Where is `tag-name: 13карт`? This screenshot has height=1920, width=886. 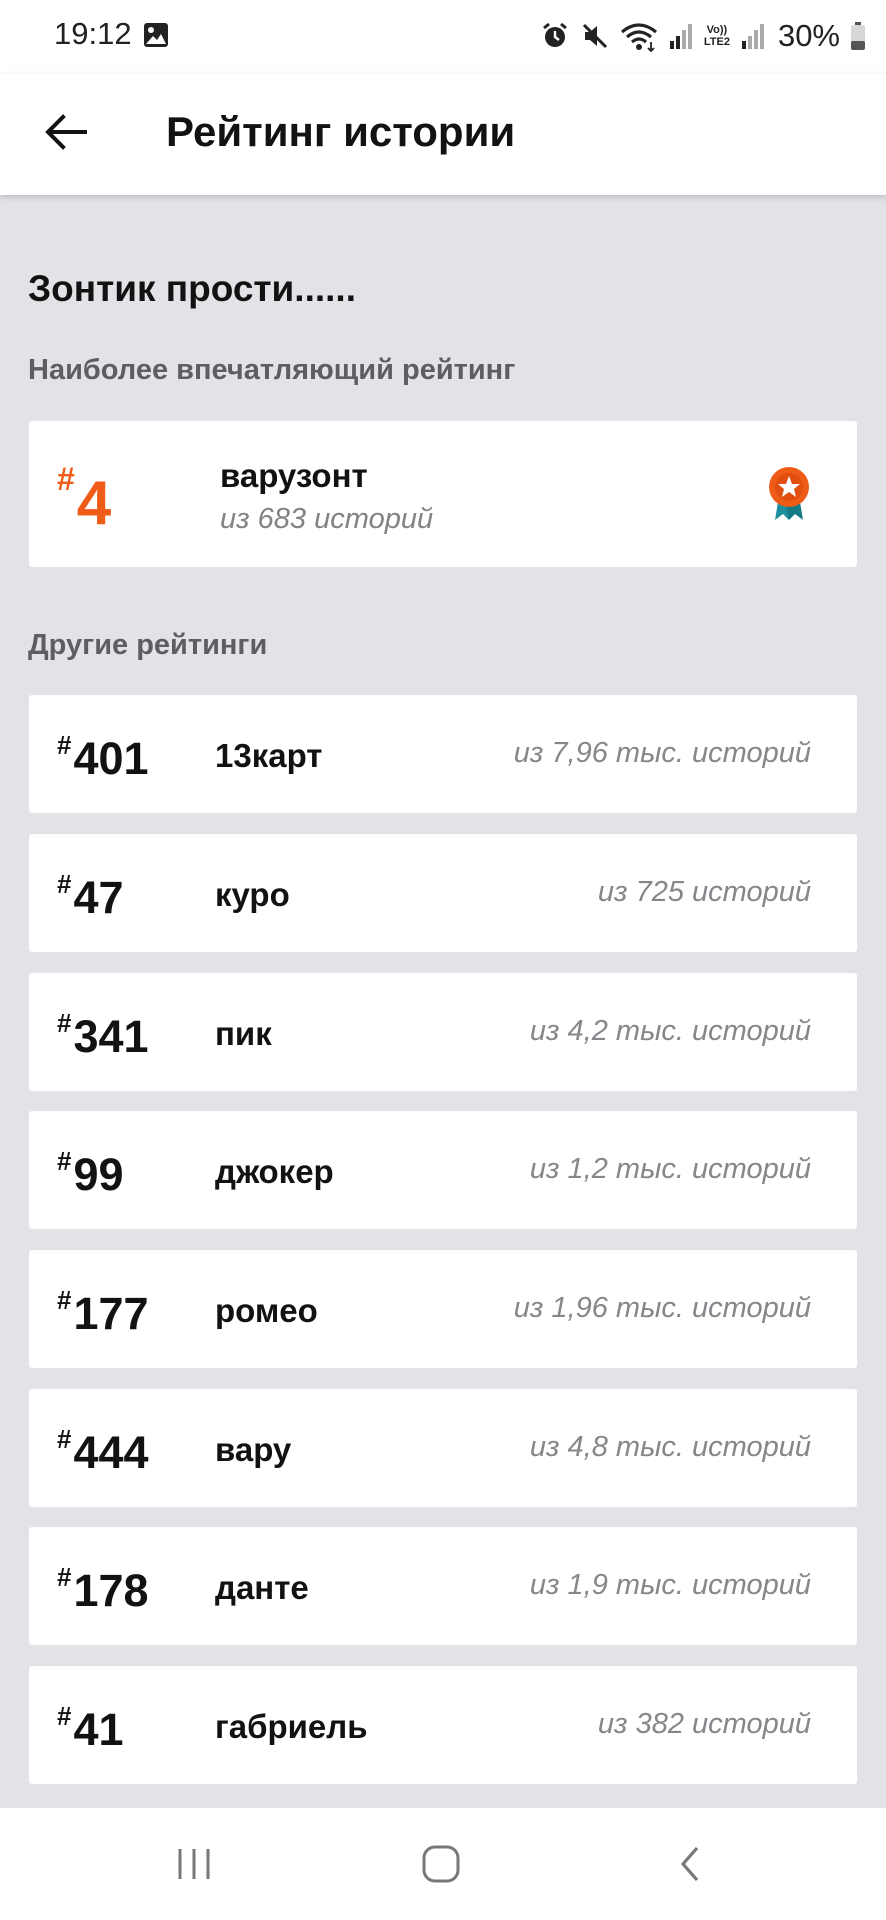 tag-name: 13карт is located at coordinates (269, 755).